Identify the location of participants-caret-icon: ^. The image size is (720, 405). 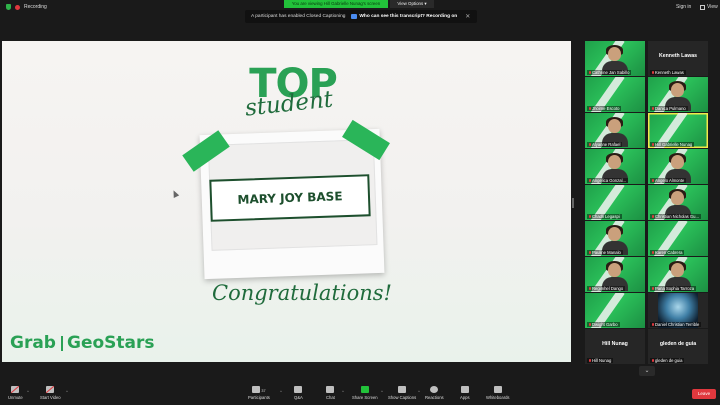
(281, 391).